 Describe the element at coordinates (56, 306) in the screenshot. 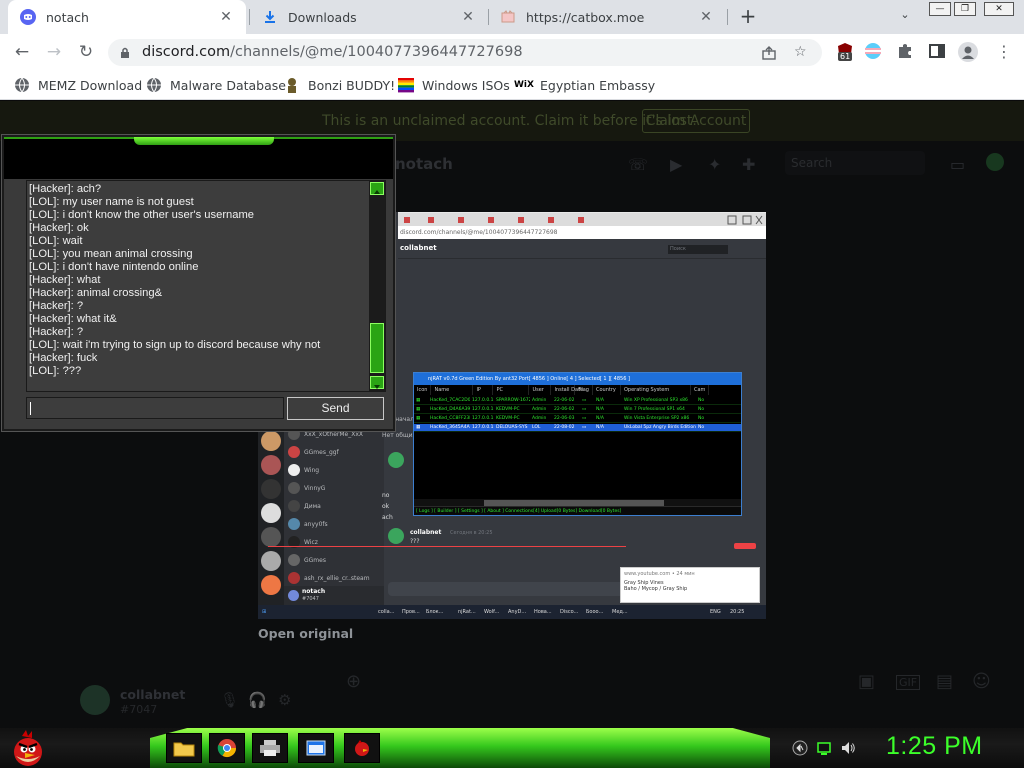

I see `chat-line: [Hacker]: ?` at that location.